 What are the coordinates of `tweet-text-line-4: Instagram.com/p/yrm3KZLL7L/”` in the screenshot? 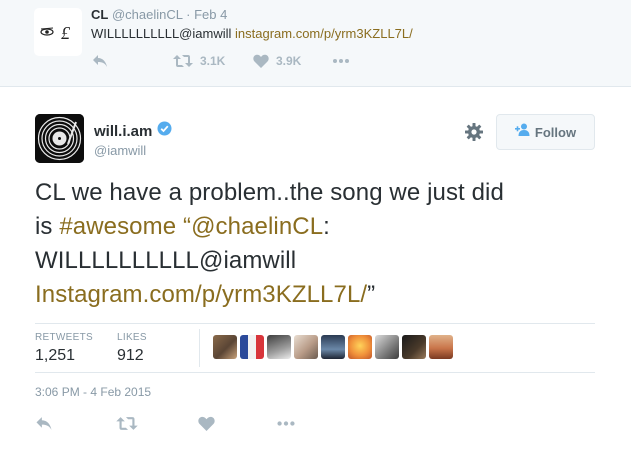 It's located at (320, 295).